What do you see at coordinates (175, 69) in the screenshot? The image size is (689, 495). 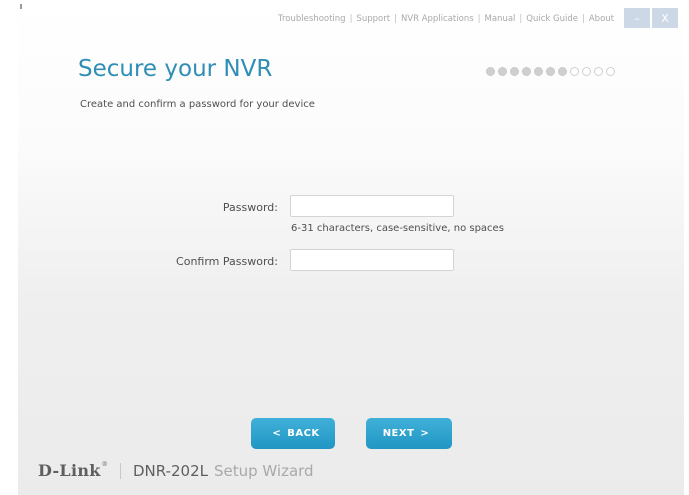 I see `page-title: Secure your NVR` at bounding box center [175, 69].